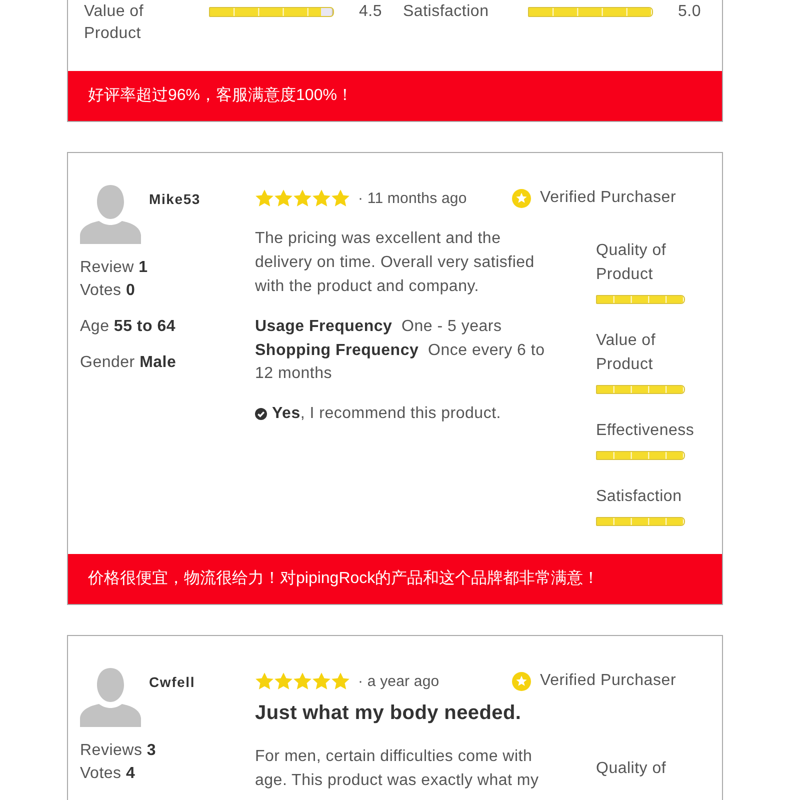 This screenshot has height=800, width=788. Describe the element at coordinates (172, 682) in the screenshot. I see `username: Cwfell` at that location.